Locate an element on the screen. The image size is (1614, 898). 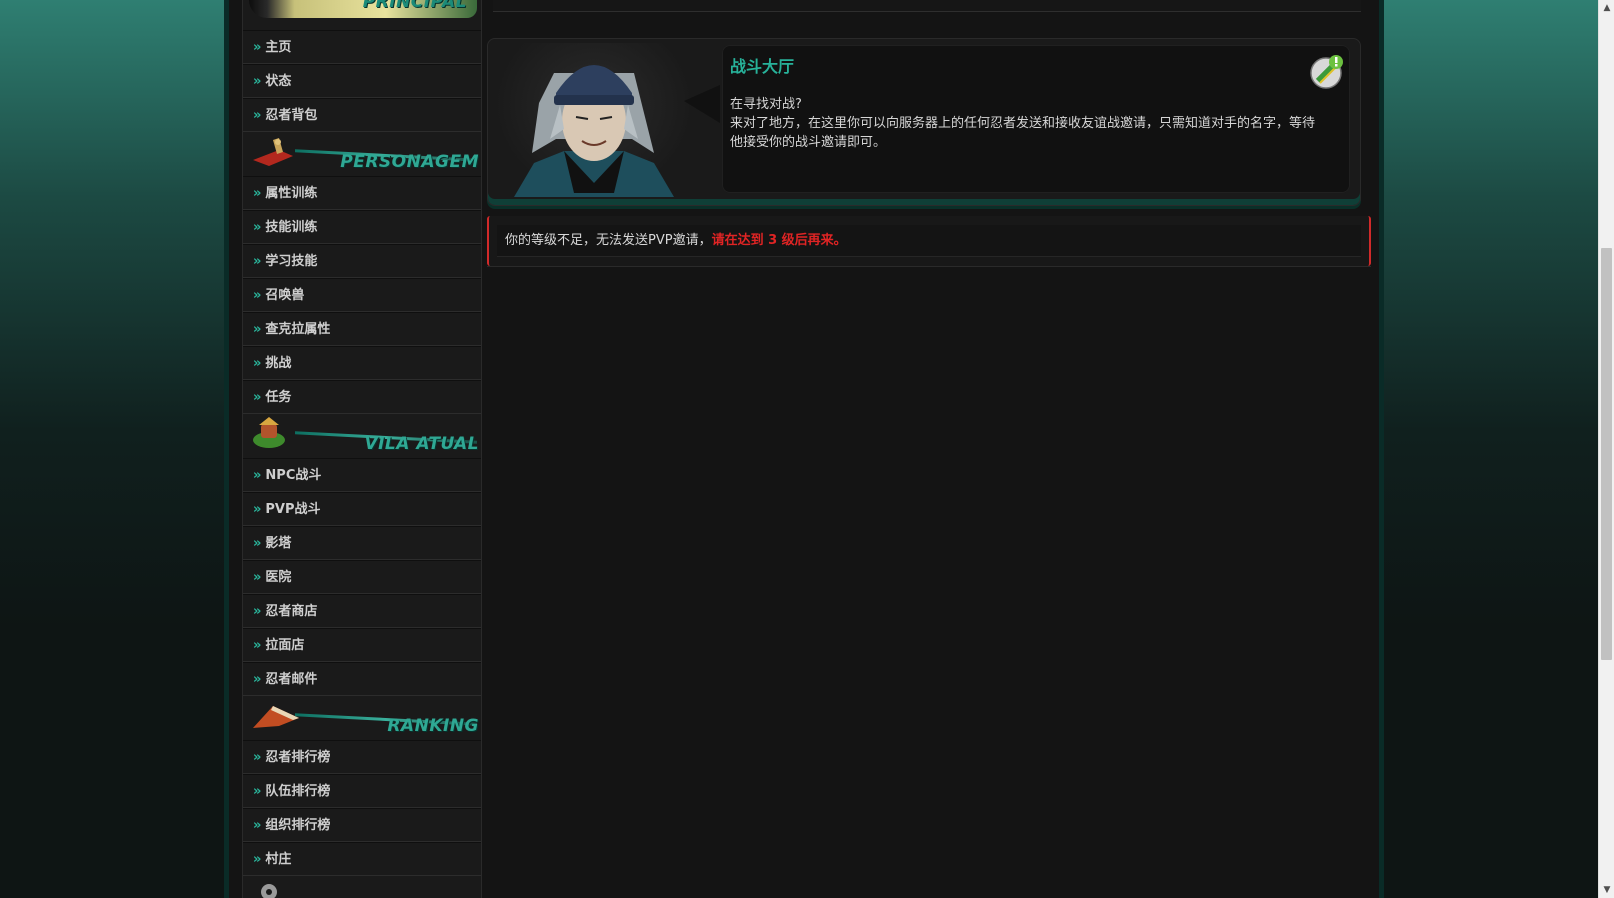
sidebar-item-ninja-shop: » 忍者商店 is located at coordinates (362, 611).